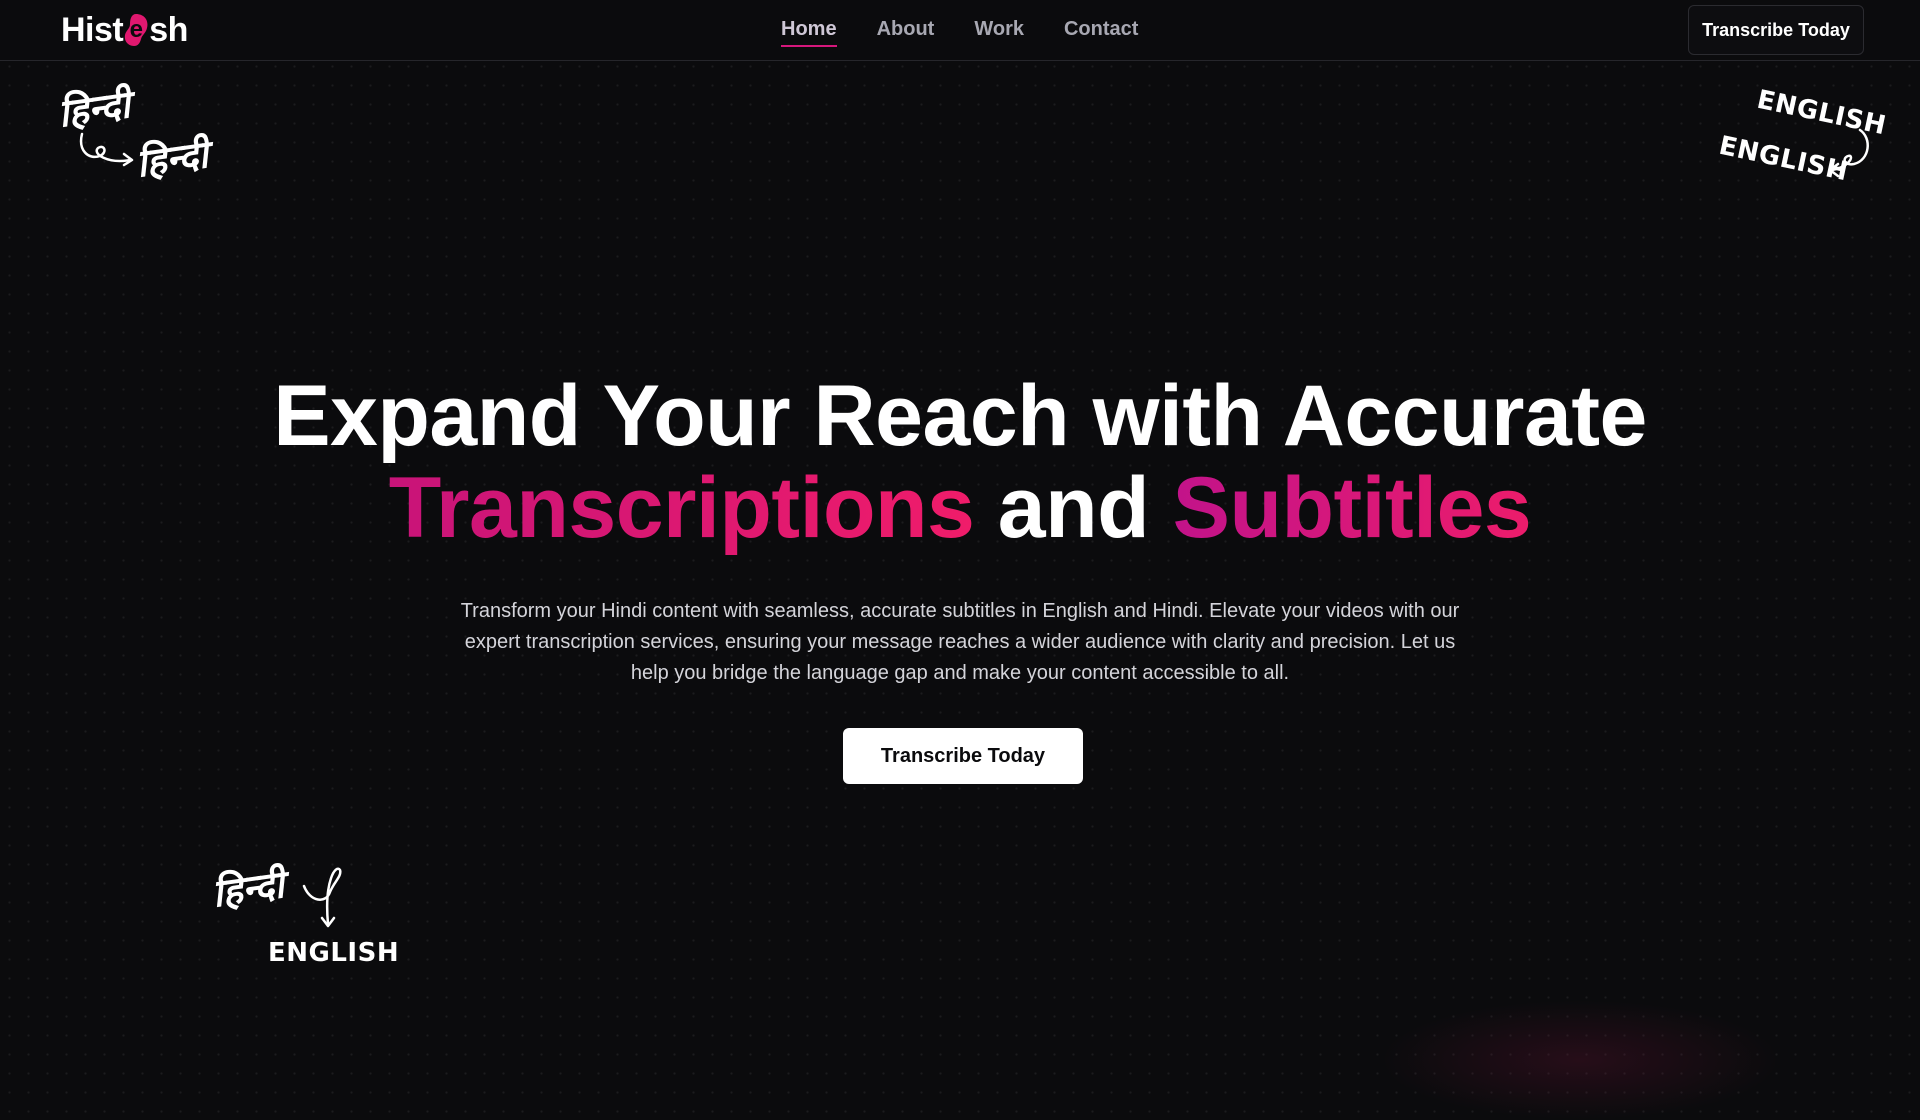 This screenshot has width=1920, height=1120. I want to click on decor-hindi-to-english: हिन्दी ENGLISH, so click(309, 921).